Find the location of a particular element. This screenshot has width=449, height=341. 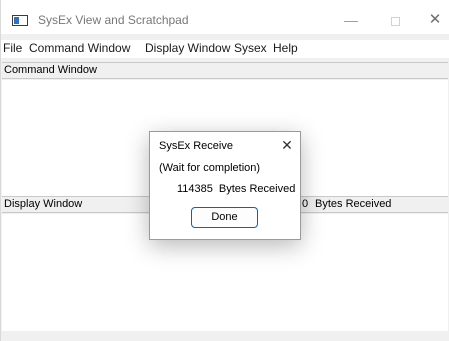

maximize-icon is located at coordinates (395, 21).